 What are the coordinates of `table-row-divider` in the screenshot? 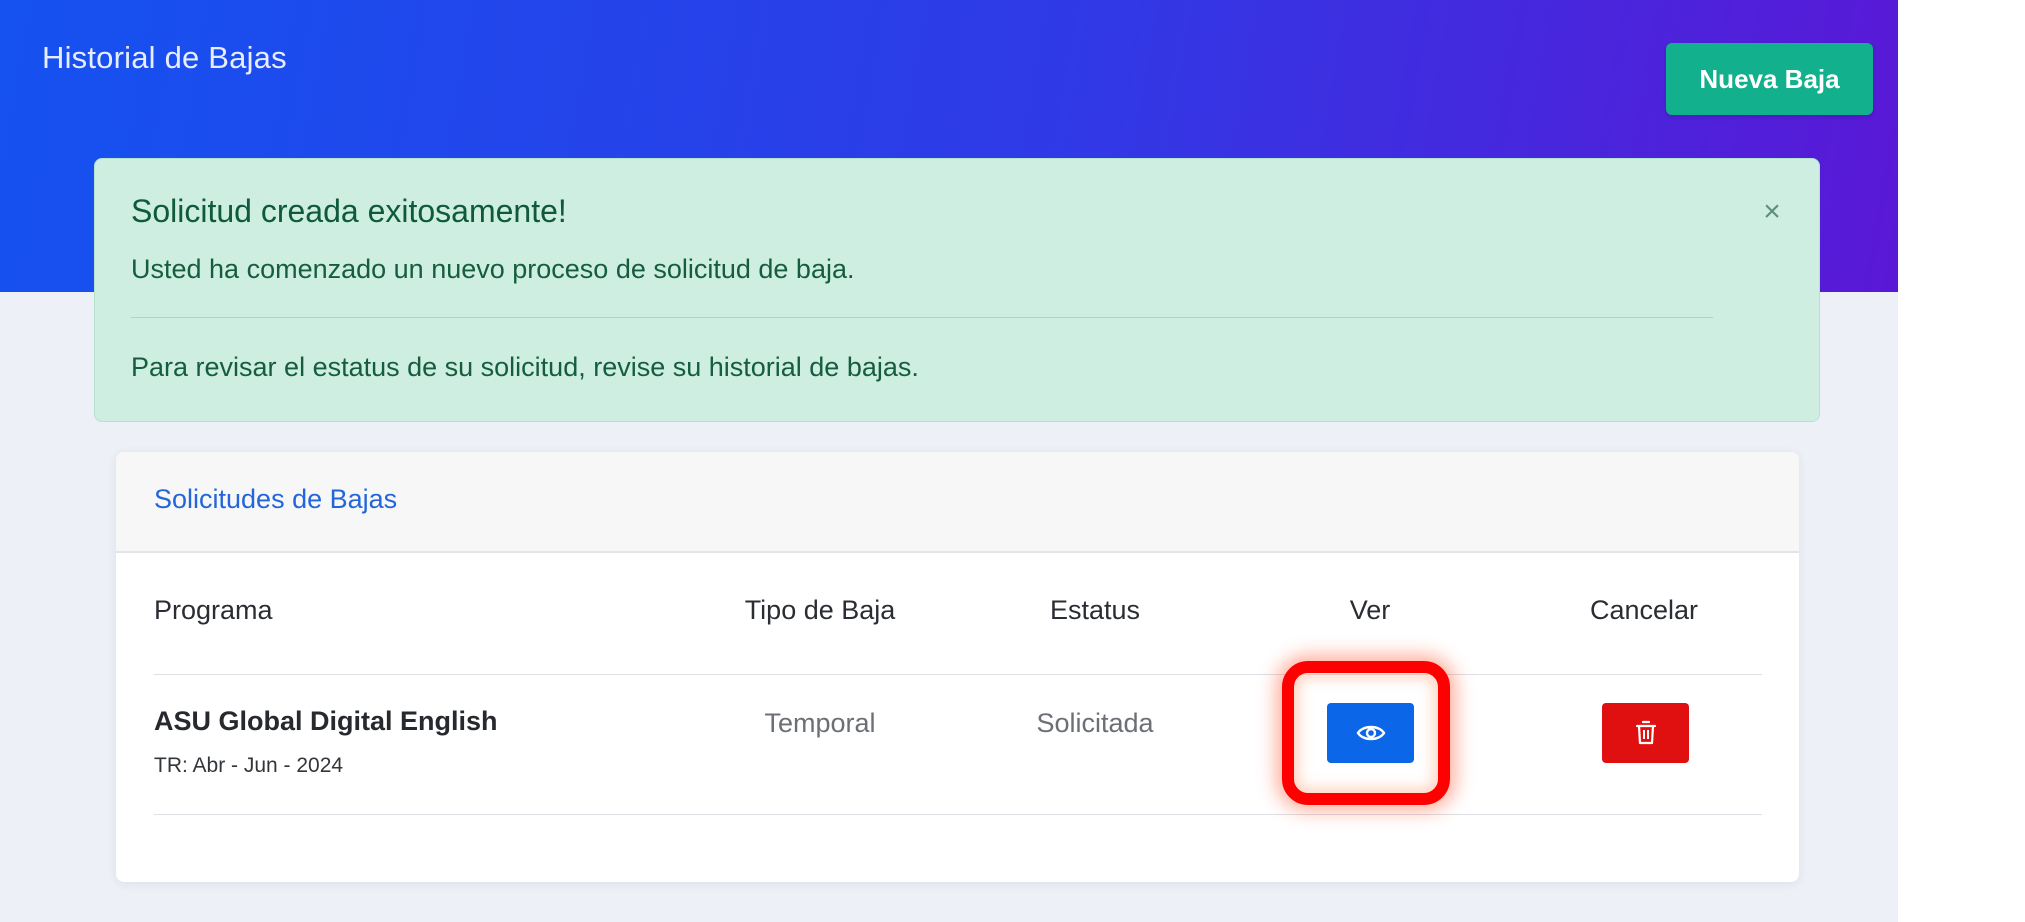 It's located at (958, 814).